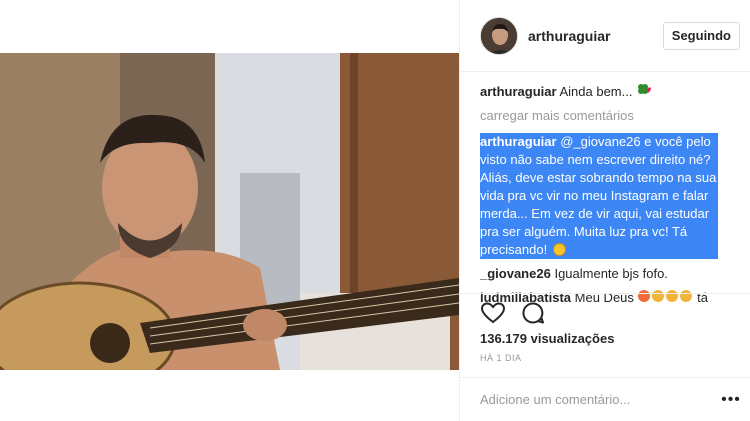 Image resolution: width=750 pixels, height=421 pixels. I want to click on avatar, so click(499, 35).